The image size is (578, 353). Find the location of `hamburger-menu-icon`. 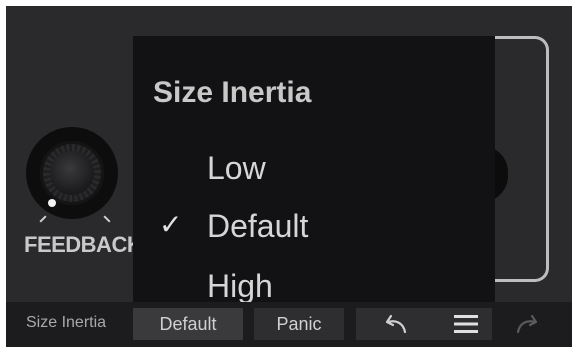

hamburger-menu-icon is located at coordinates (466, 324).